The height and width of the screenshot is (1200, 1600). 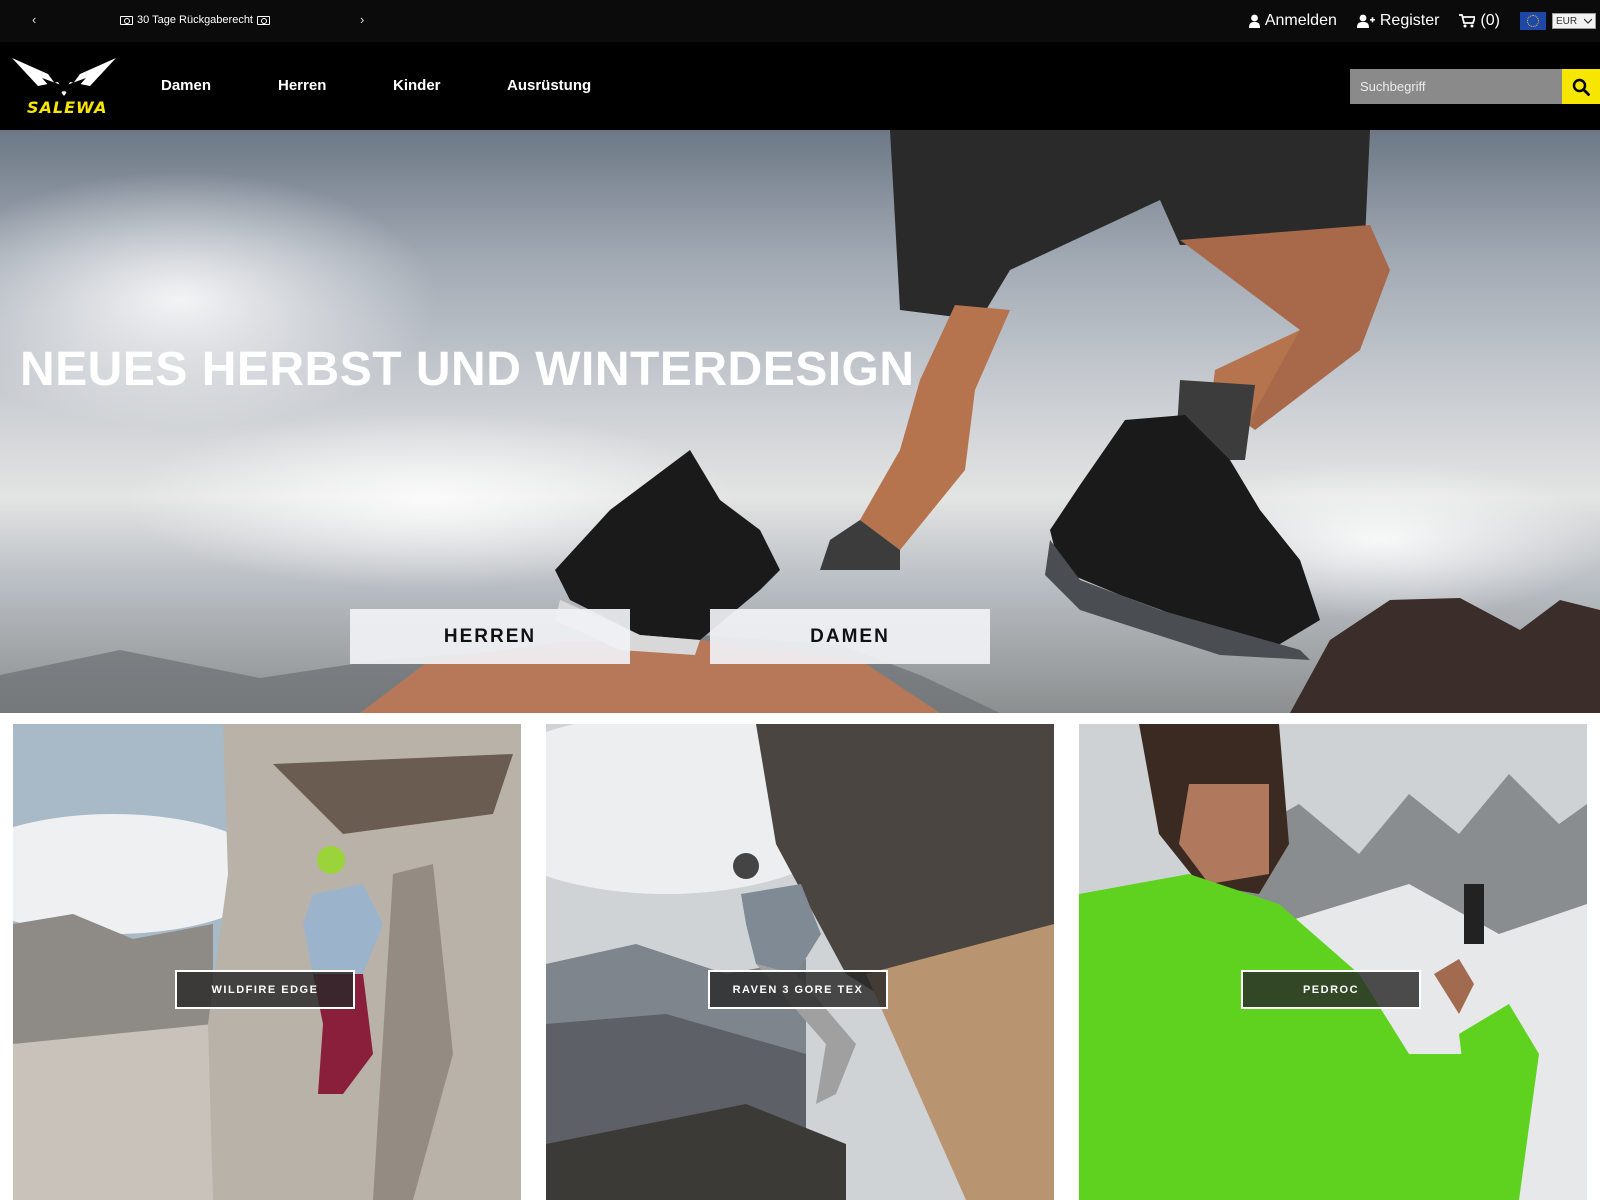 I want to click on main-navigation: SALEWA Damen Herren Kinder Ausrüstung, so click(x=800, y=86).